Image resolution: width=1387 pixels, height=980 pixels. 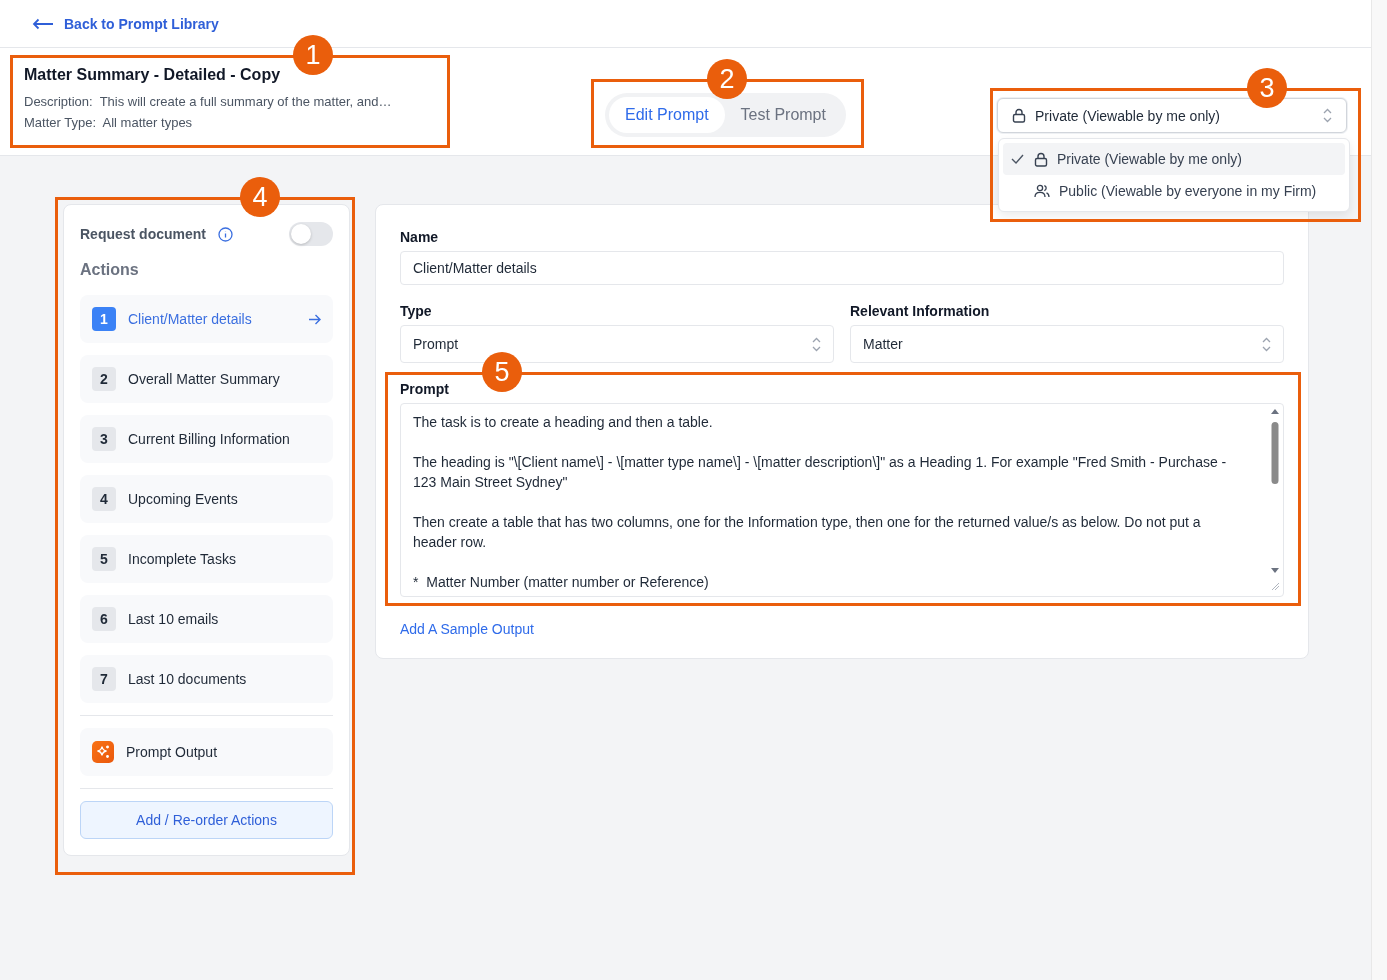 I want to click on action-label: Incomplete Tasks, so click(x=182, y=559).